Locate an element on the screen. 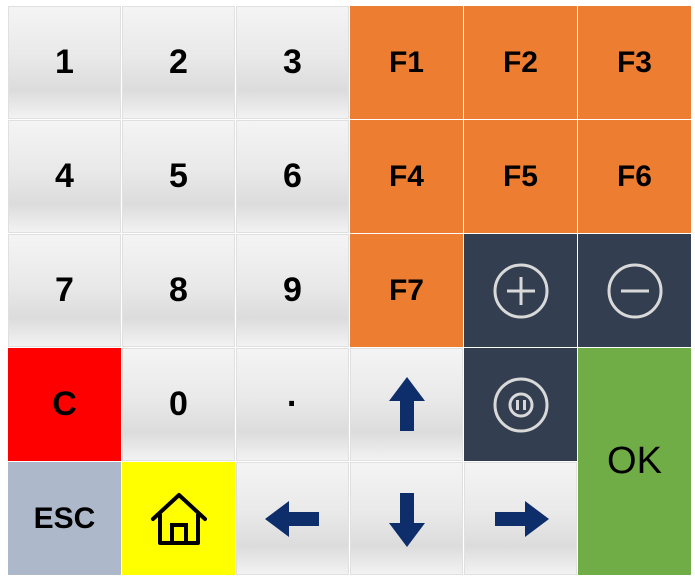 This screenshot has width=695, height=580. down-button is located at coordinates (406, 518).